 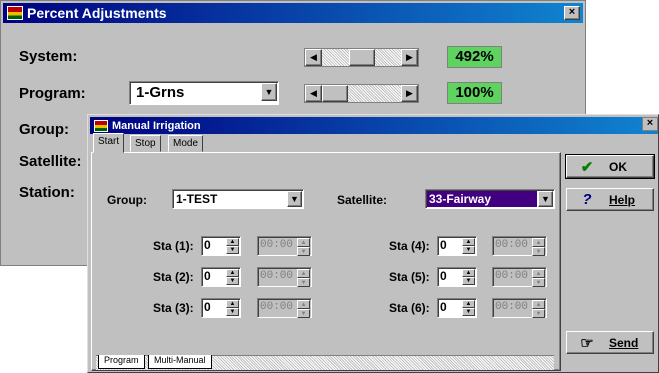 What do you see at coordinates (512, 307) in the screenshot?
I see `station-6-time-value: 00:00` at bounding box center [512, 307].